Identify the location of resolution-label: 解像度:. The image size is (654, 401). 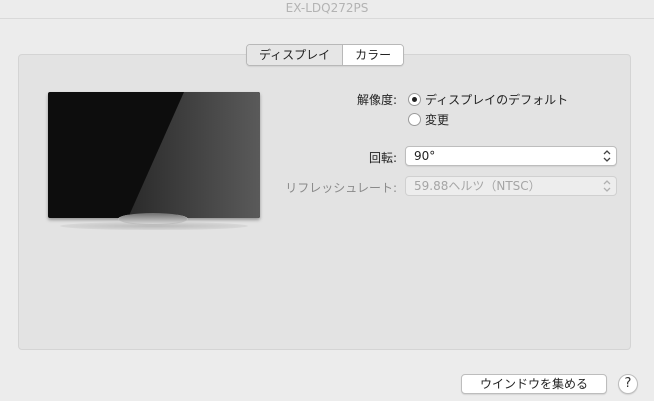
(376, 100).